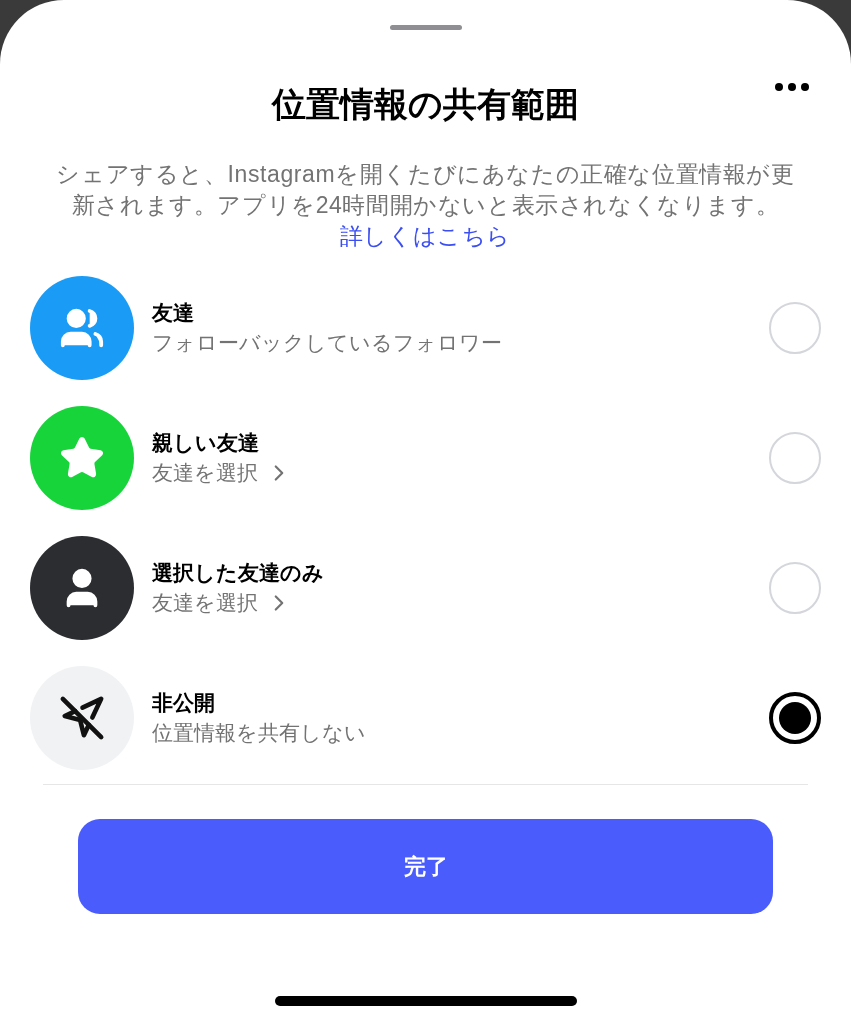 The width and height of the screenshot is (851, 1024). What do you see at coordinates (173, 313) in the screenshot?
I see `option-title: 友達` at bounding box center [173, 313].